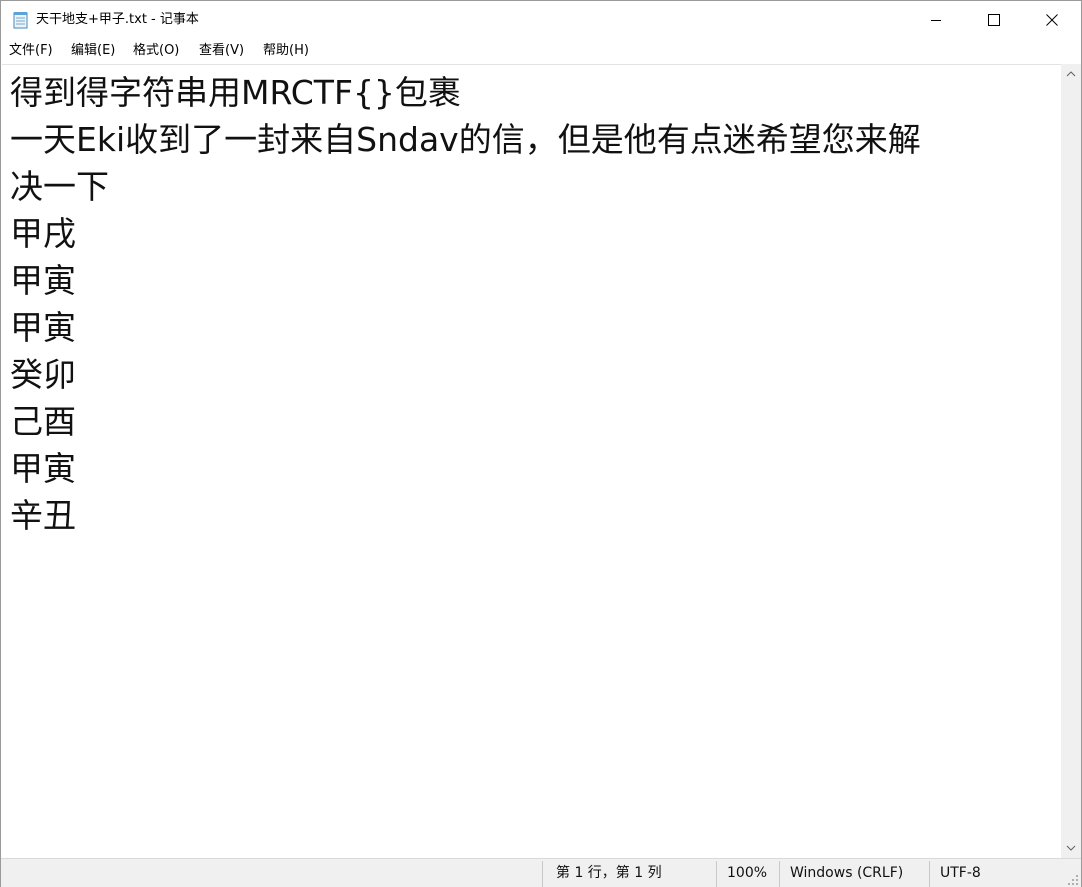  I want to click on editor-line: 癸卯, so click(535, 374).